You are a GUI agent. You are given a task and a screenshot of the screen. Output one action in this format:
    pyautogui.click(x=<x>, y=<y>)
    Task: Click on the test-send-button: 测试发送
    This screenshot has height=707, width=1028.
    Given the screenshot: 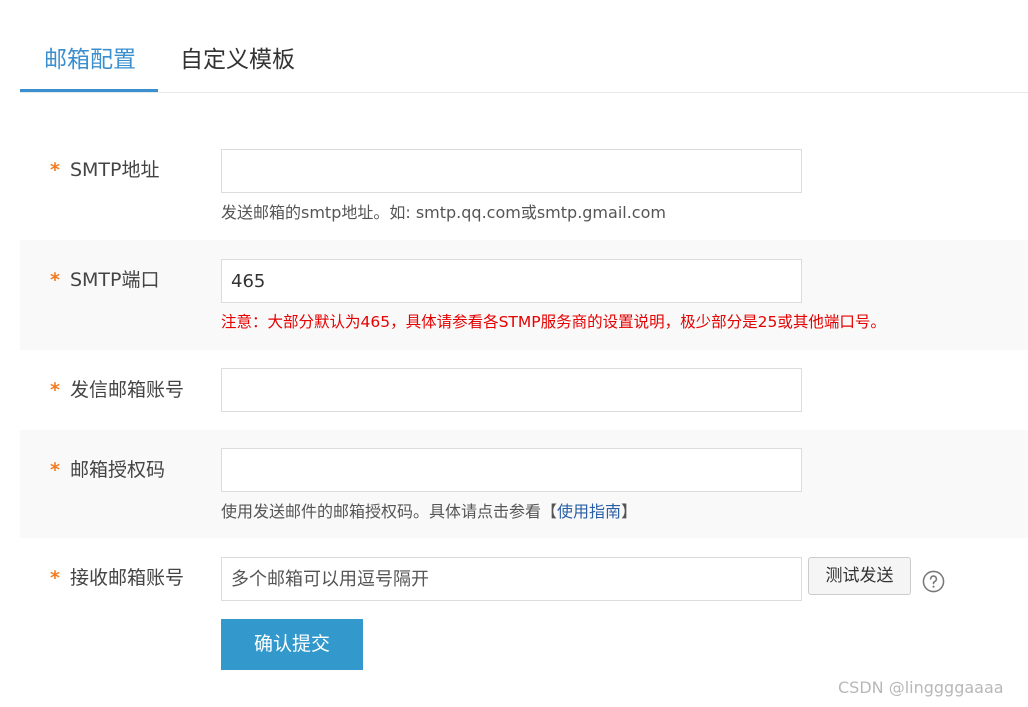 What is the action you would take?
    pyautogui.click(x=859, y=576)
    